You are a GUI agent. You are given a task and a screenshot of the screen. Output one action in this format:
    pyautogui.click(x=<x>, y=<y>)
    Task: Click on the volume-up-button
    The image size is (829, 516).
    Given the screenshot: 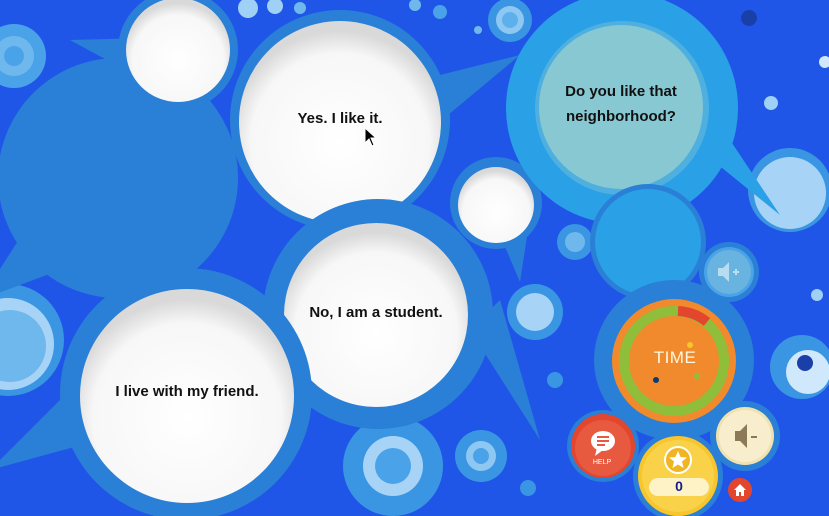 What is the action you would take?
    pyautogui.click(x=729, y=272)
    